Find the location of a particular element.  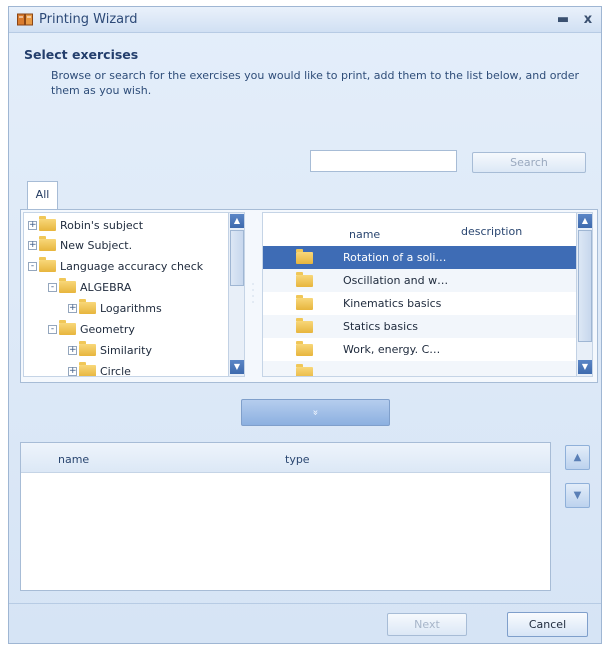

tree-item-label: Language accuracy check is located at coordinates (132, 266).